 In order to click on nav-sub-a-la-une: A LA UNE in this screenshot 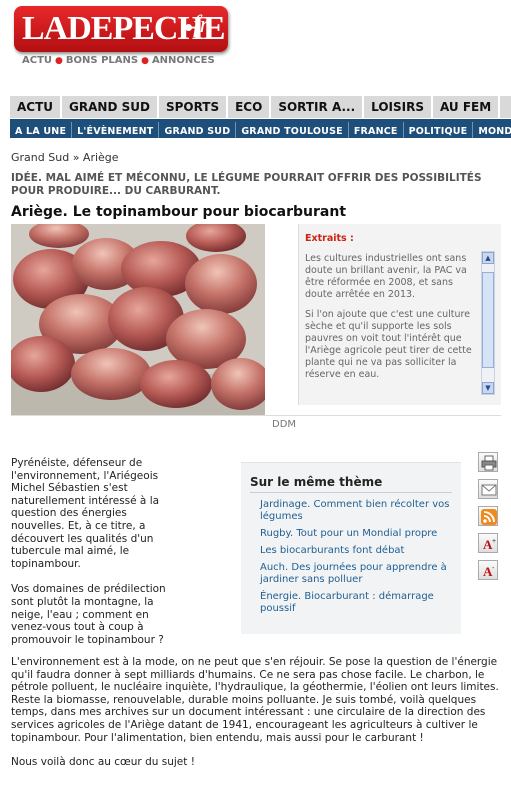, I will do `click(41, 130)`.